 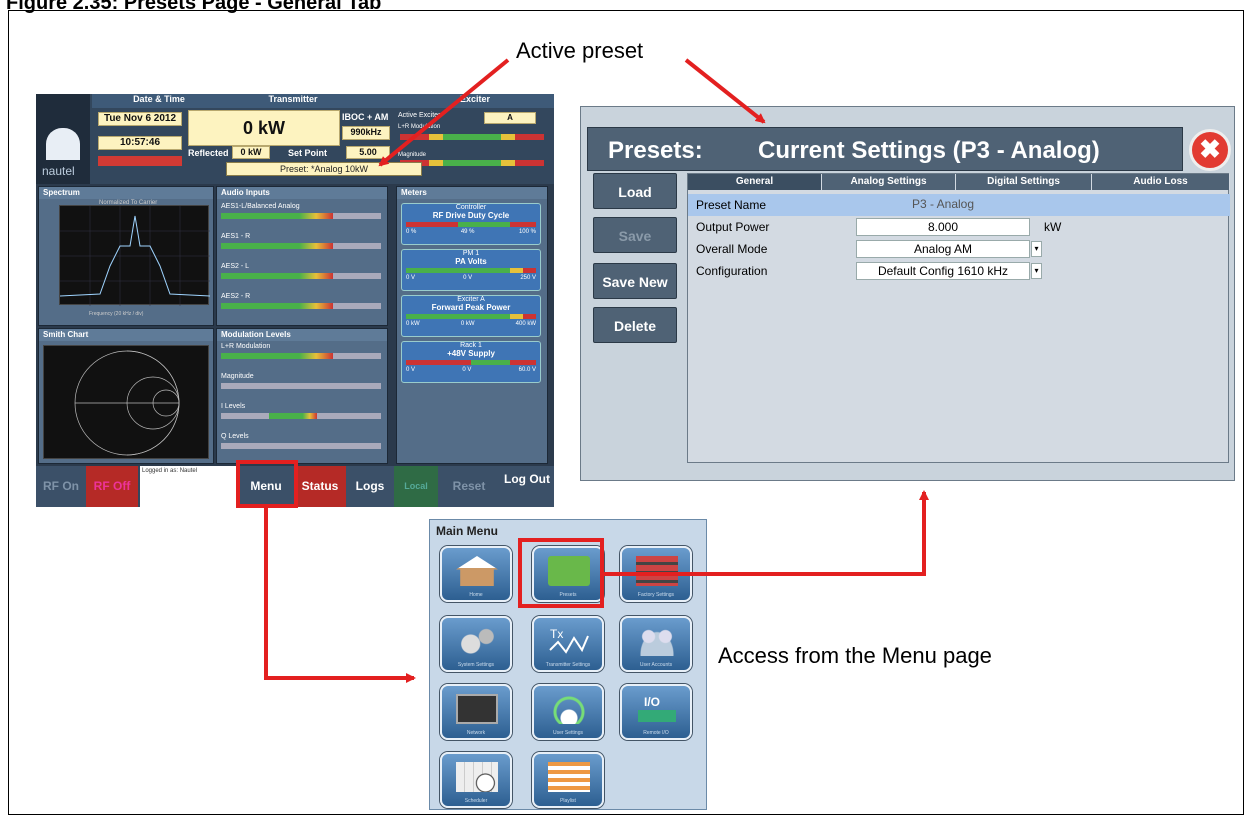 What do you see at coordinates (127, 403) in the screenshot?
I see `smith-chart-graphic` at bounding box center [127, 403].